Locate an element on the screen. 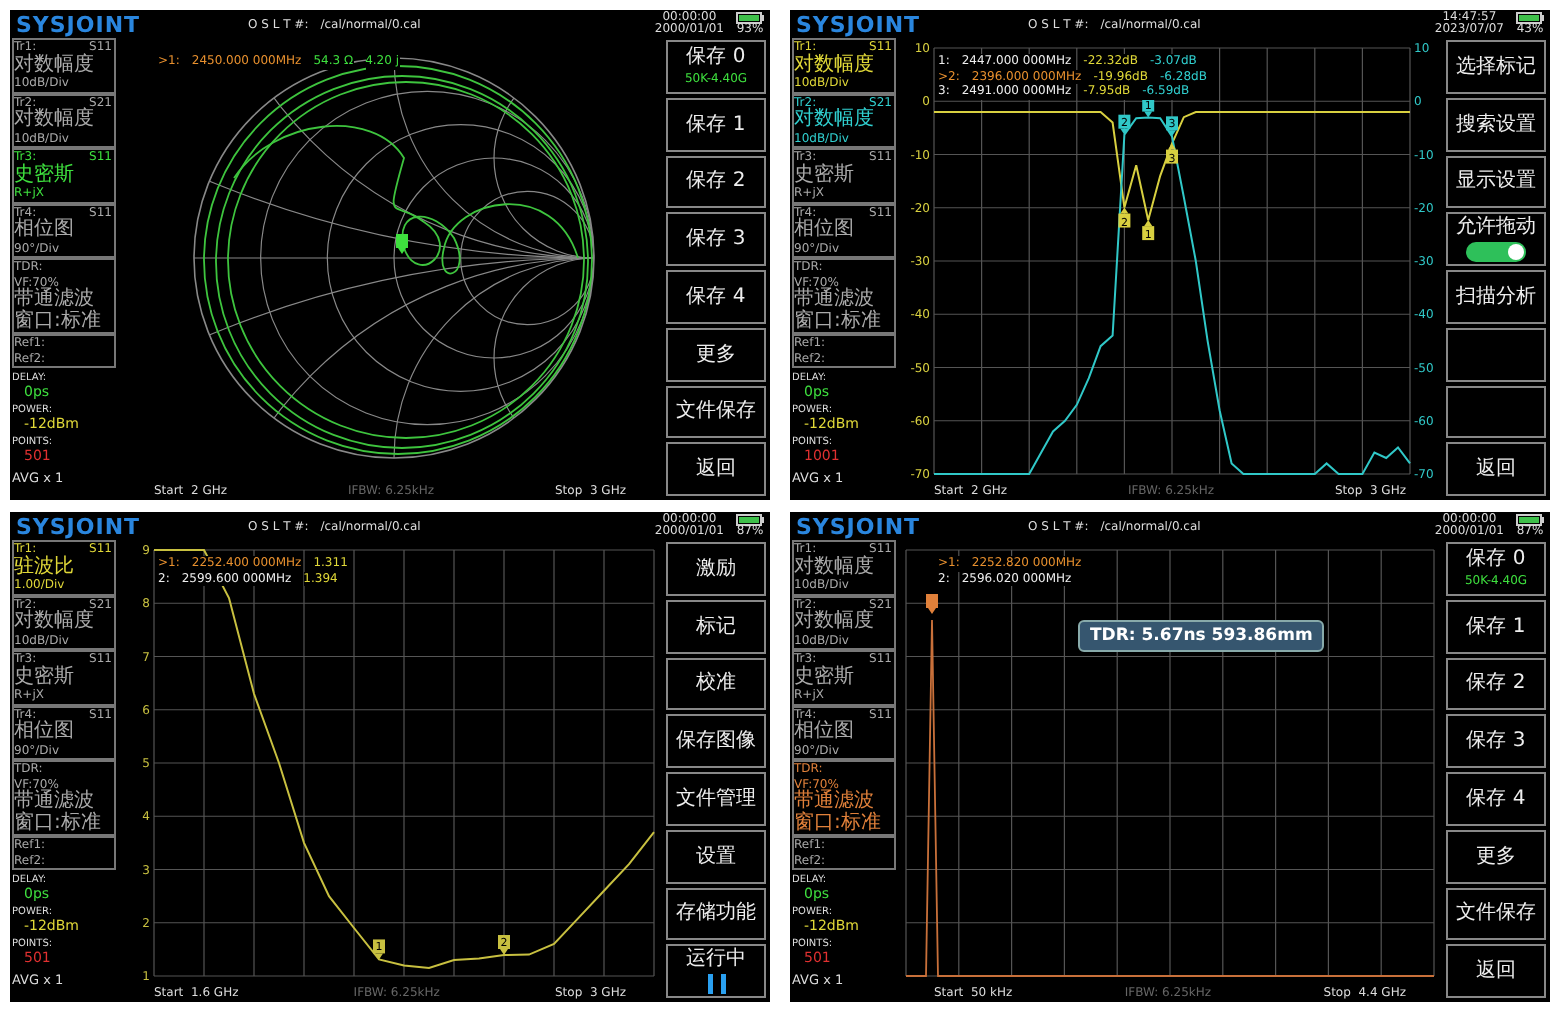 The height and width of the screenshot is (1012, 1560). toggle-switch is located at coordinates (1496, 252).